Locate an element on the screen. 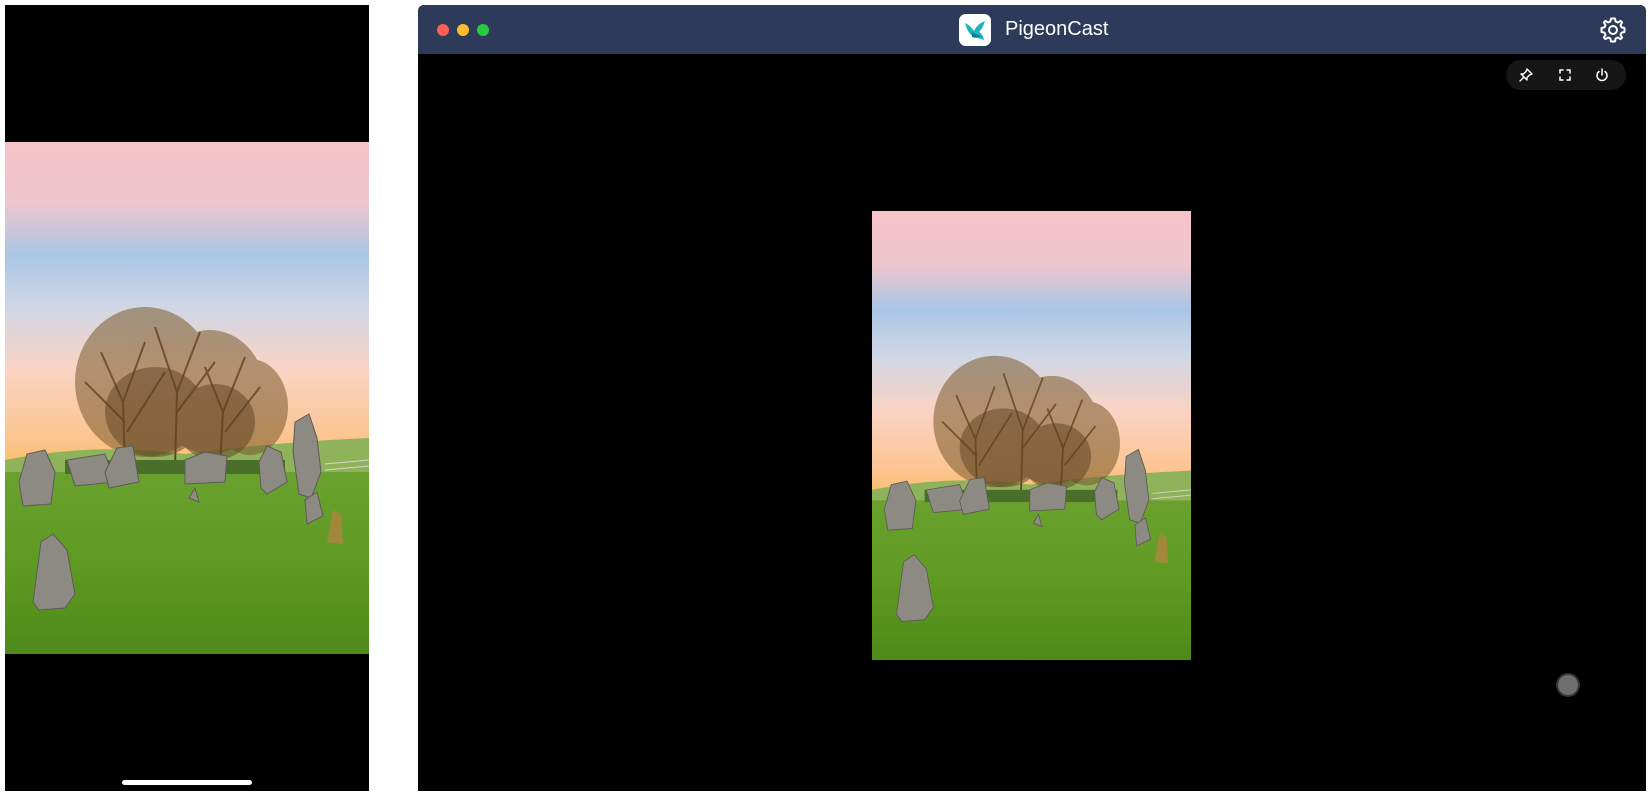 The image size is (1650, 796). mirrored-photo is located at coordinates (1031, 435).